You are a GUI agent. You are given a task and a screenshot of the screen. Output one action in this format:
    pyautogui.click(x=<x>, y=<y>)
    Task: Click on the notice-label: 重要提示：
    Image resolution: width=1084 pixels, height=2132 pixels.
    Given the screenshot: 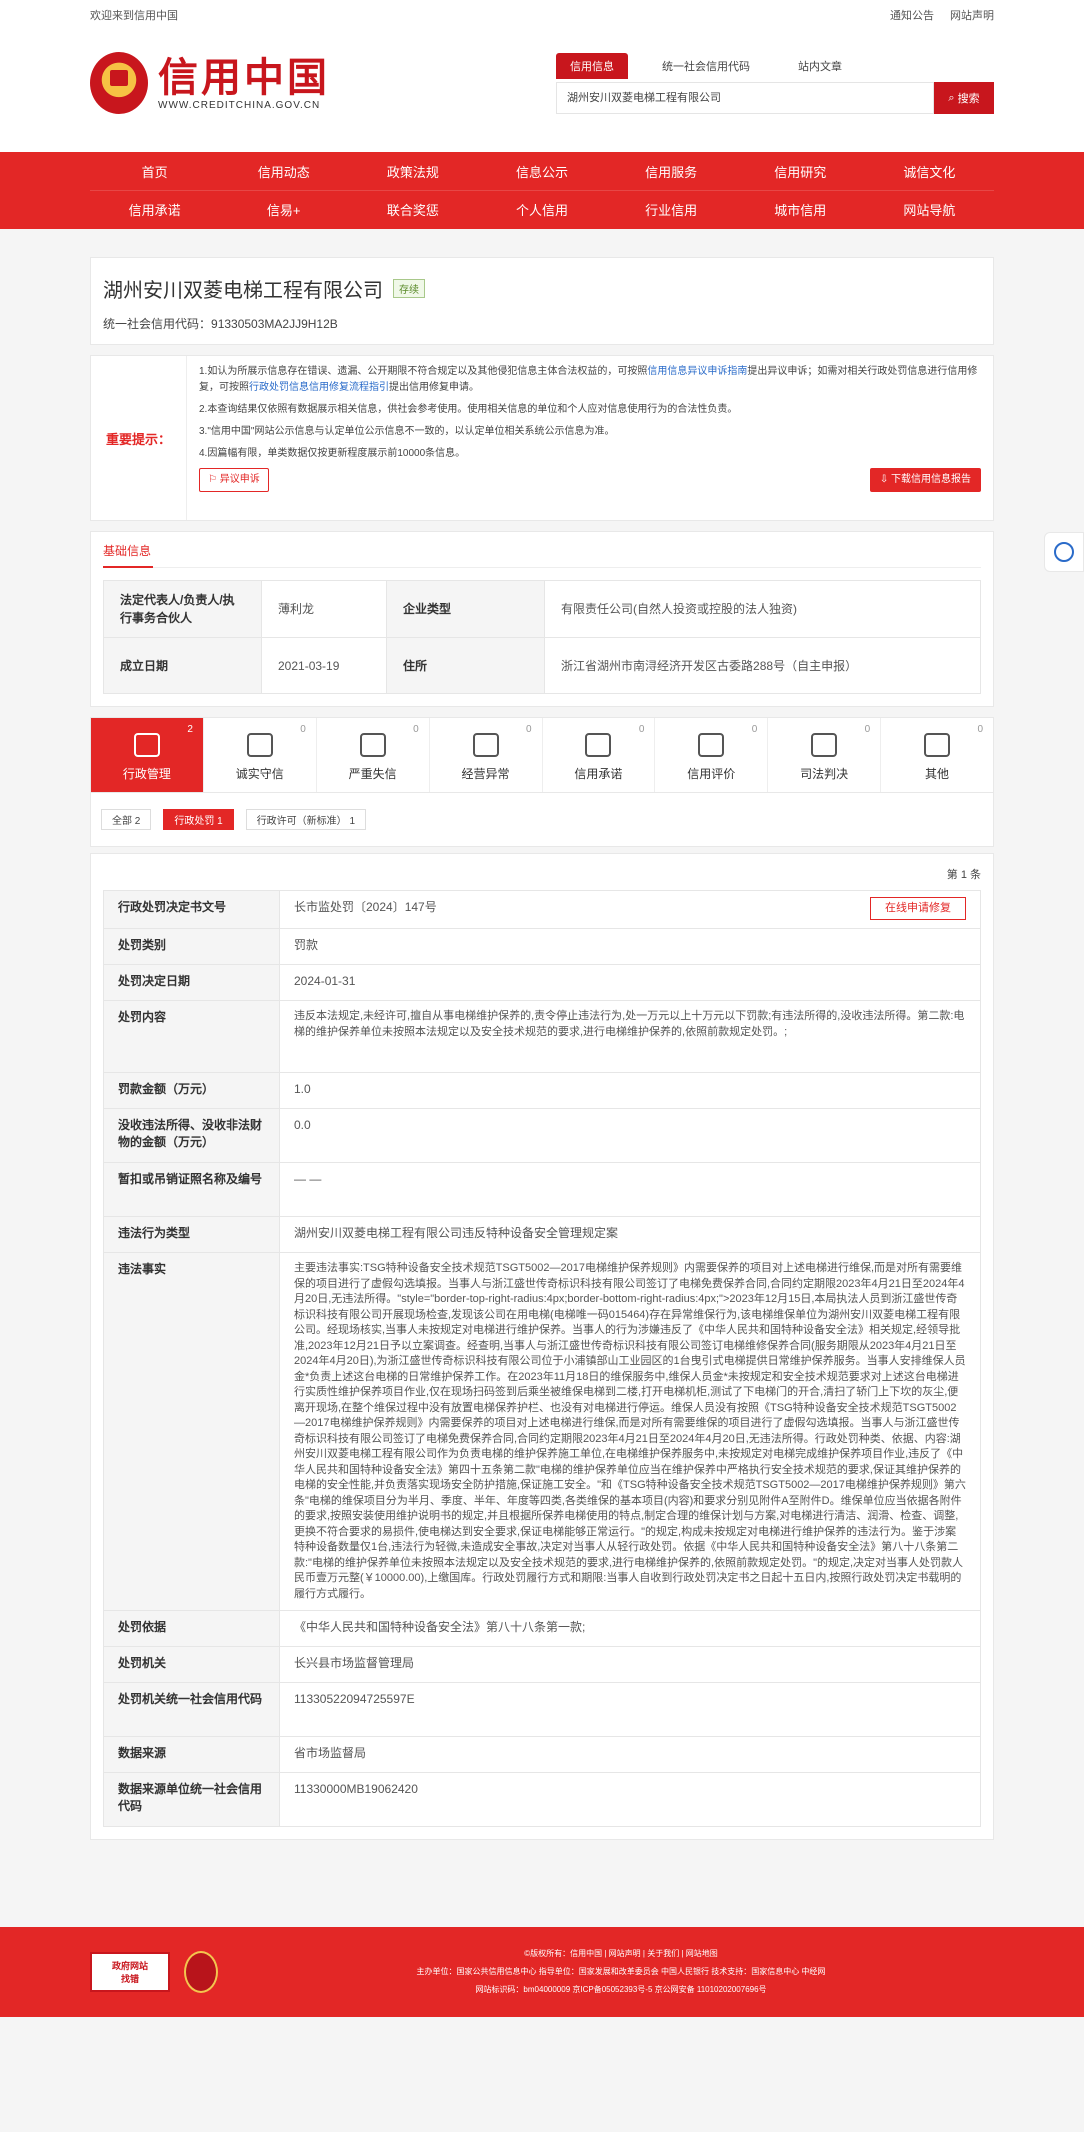 What is the action you would take?
    pyautogui.click(x=139, y=438)
    